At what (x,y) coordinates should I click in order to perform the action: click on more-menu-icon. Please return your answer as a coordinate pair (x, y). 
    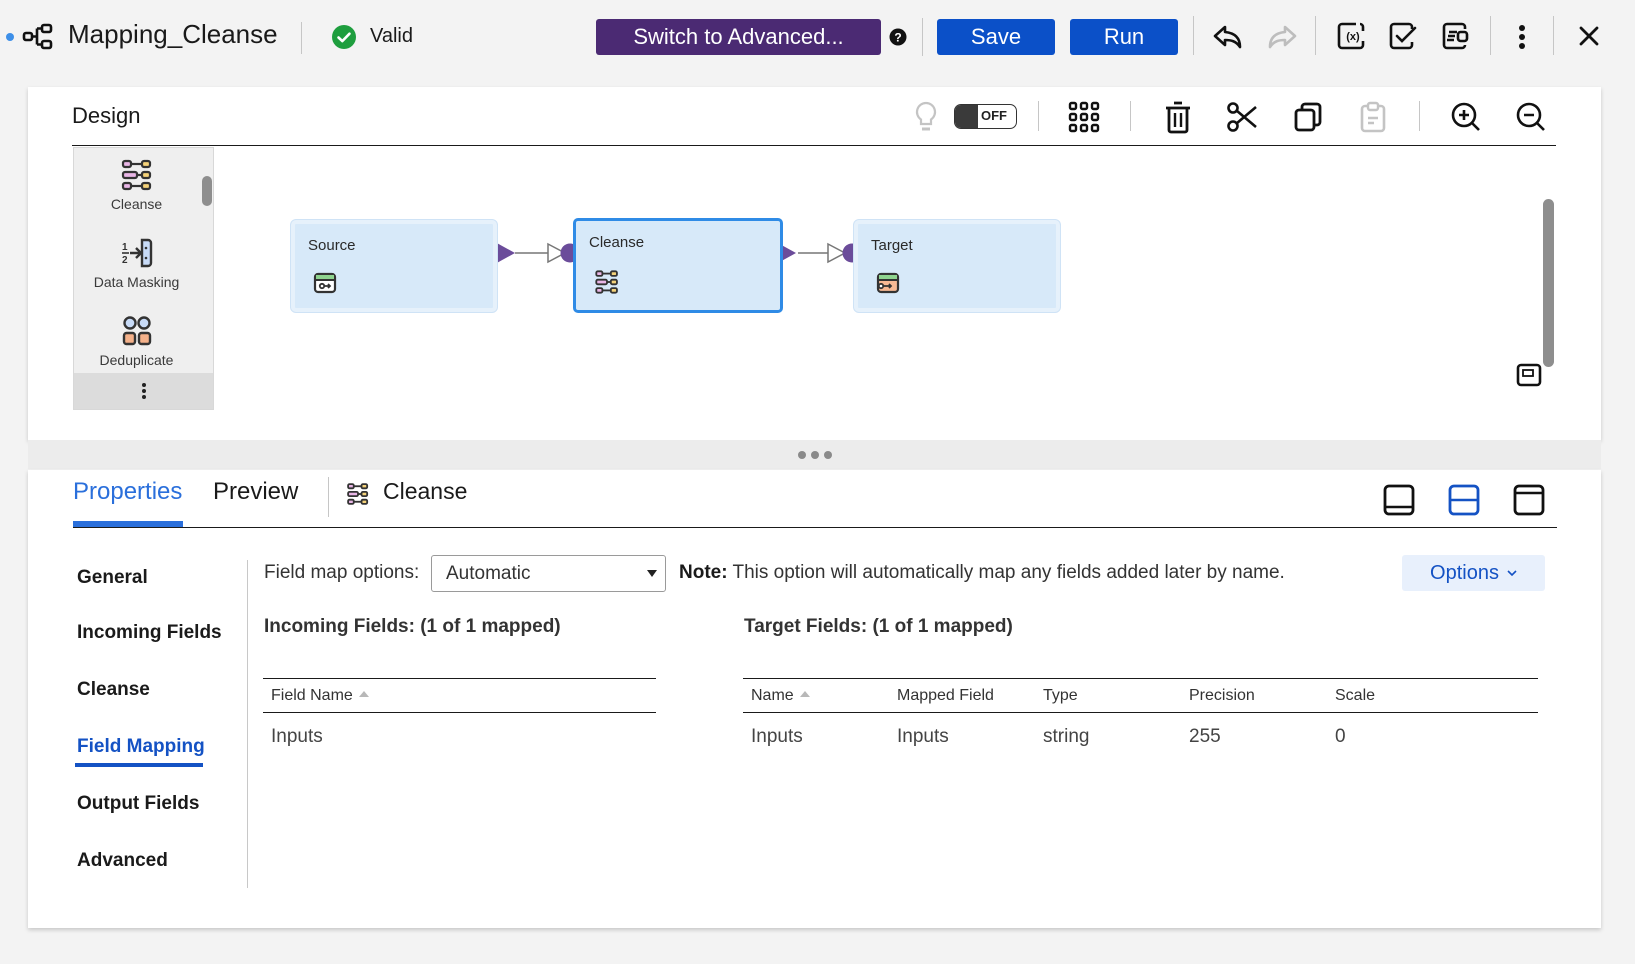
    Looking at the image, I should click on (1522, 37).